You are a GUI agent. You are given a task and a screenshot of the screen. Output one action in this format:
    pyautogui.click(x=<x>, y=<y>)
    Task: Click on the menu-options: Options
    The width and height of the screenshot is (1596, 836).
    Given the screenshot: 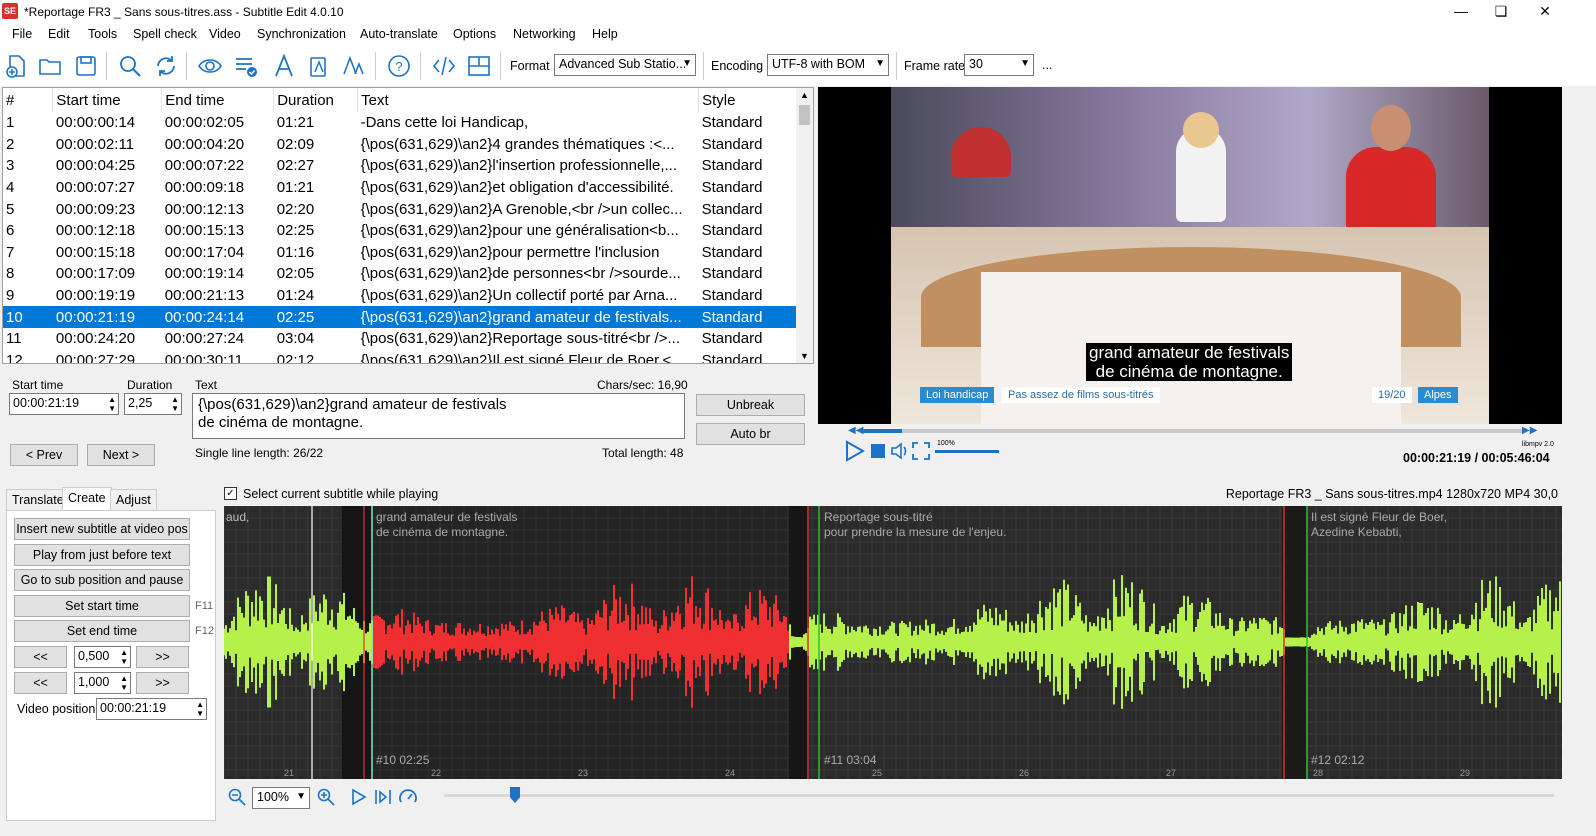 What is the action you would take?
    pyautogui.click(x=474, y=34)
    